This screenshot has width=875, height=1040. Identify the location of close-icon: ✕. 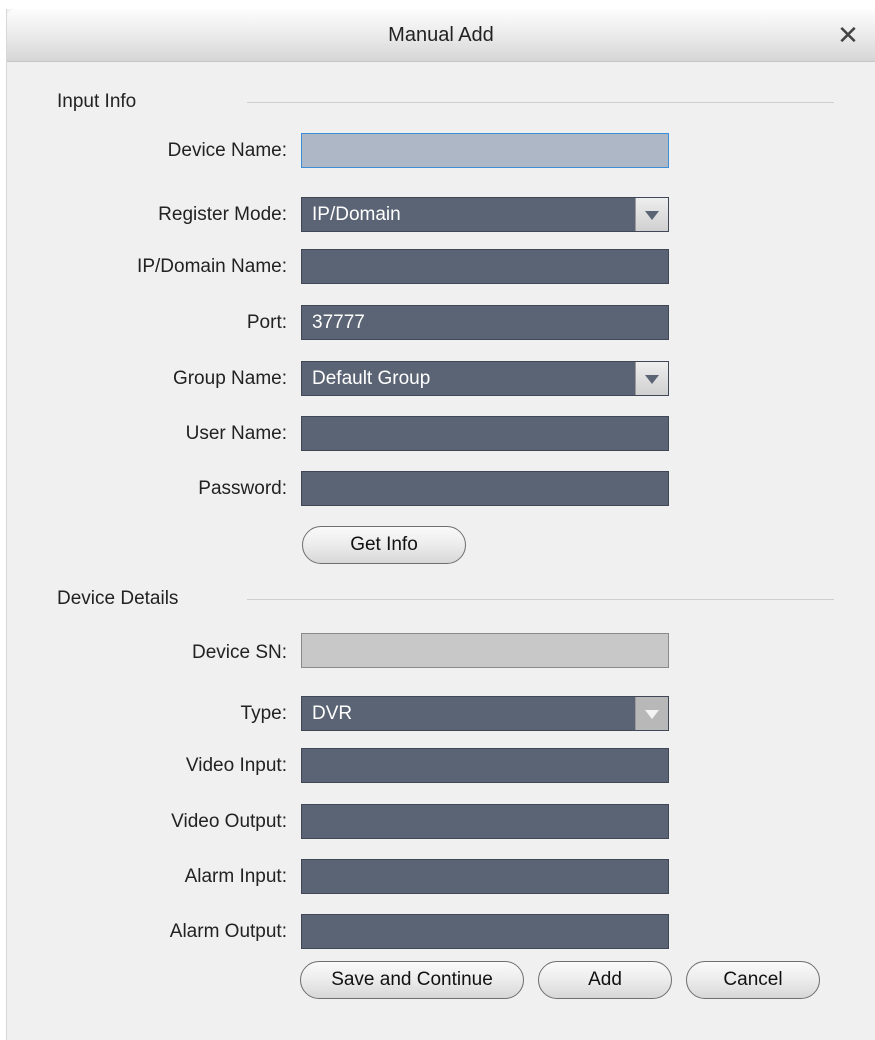
(848, 35).